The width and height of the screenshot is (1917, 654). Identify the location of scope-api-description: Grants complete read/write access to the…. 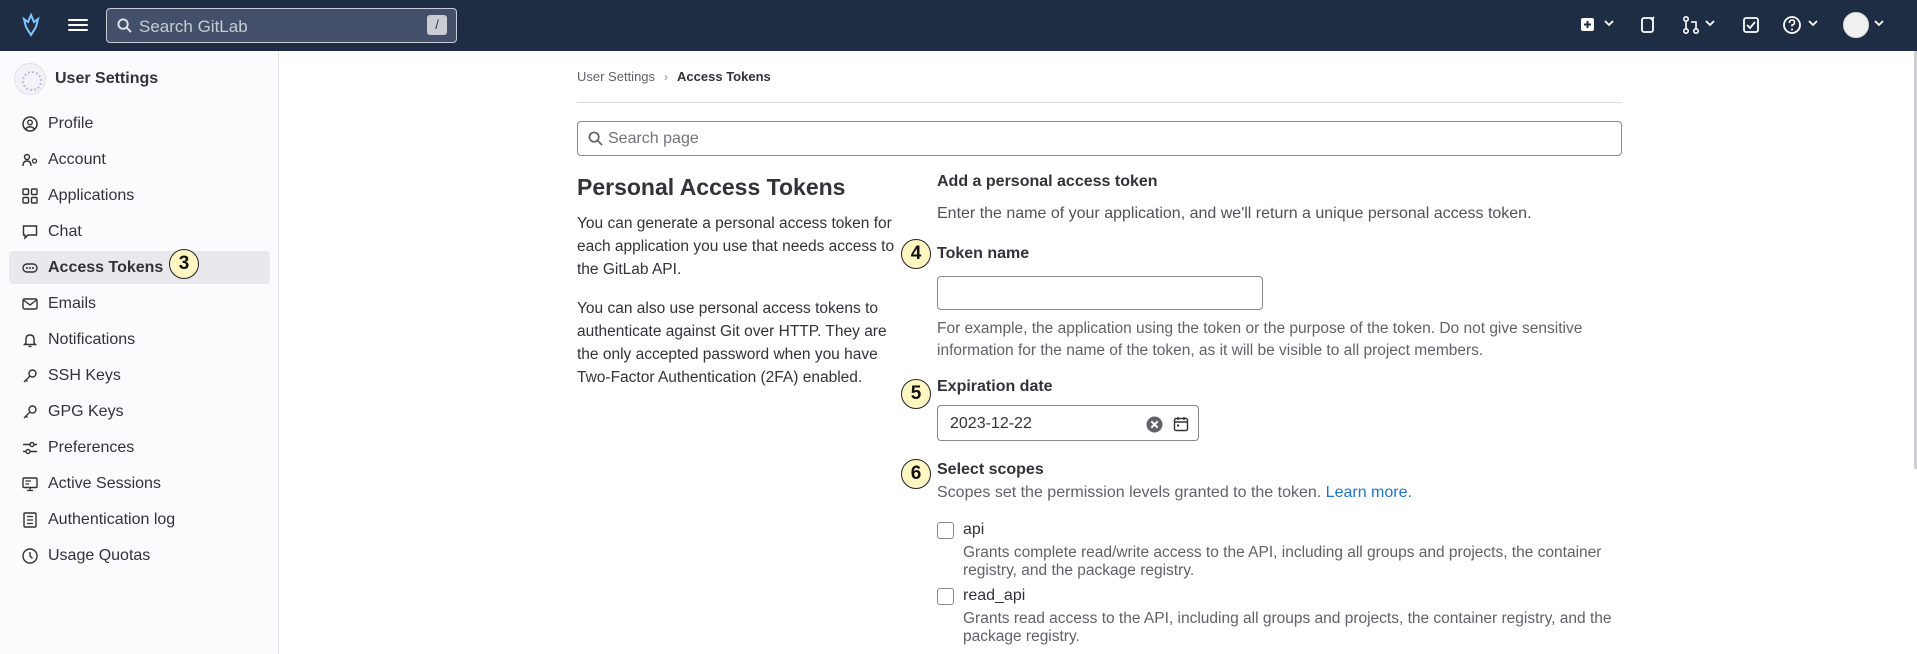
(1282, 561).